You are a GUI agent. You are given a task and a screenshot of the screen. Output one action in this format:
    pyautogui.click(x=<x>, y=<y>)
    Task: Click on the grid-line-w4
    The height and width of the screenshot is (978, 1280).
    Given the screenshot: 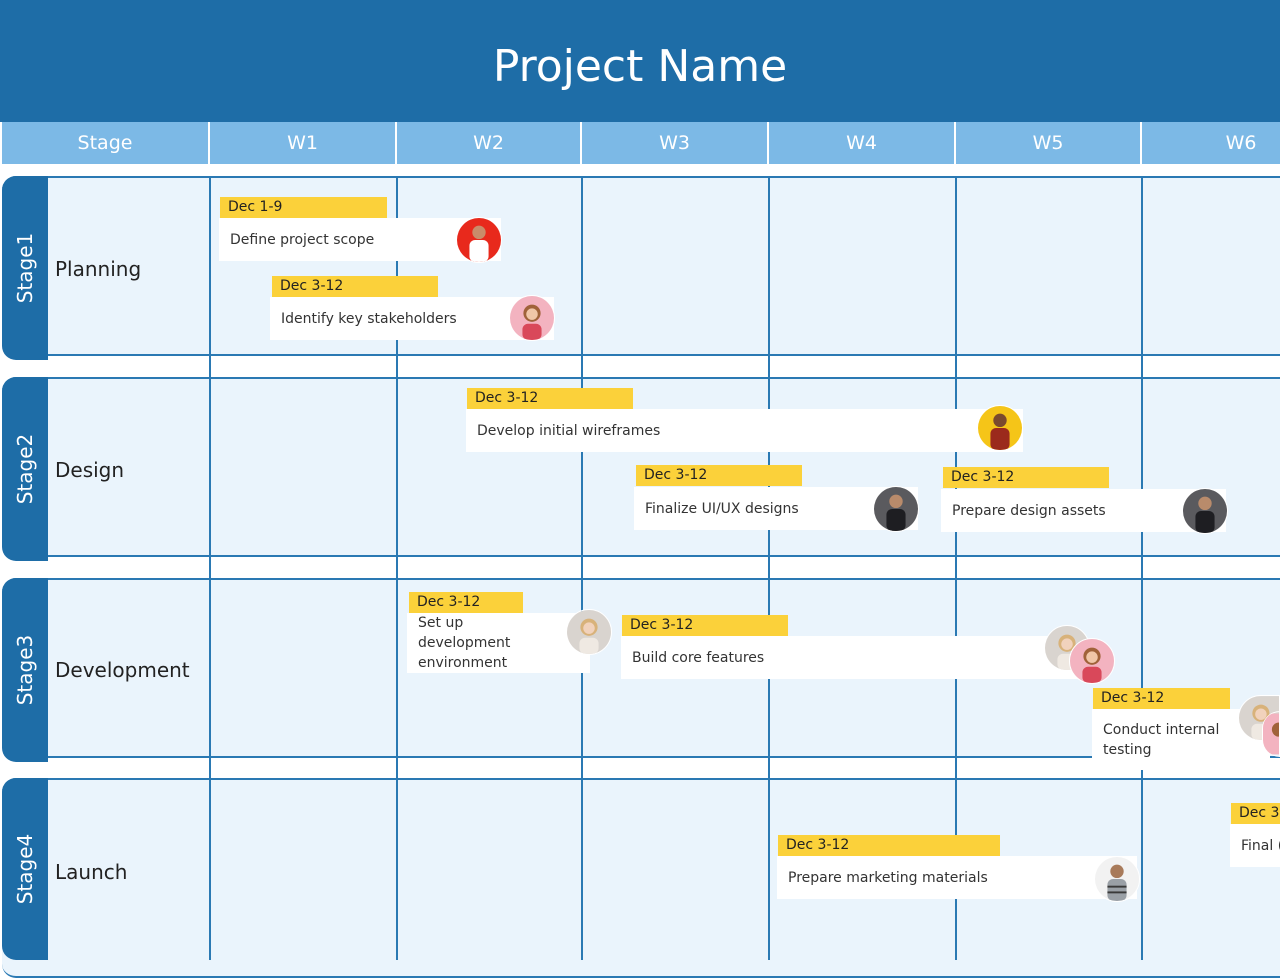 What is the action you would take?
    pyautogui.click(x=769, y=568)
    